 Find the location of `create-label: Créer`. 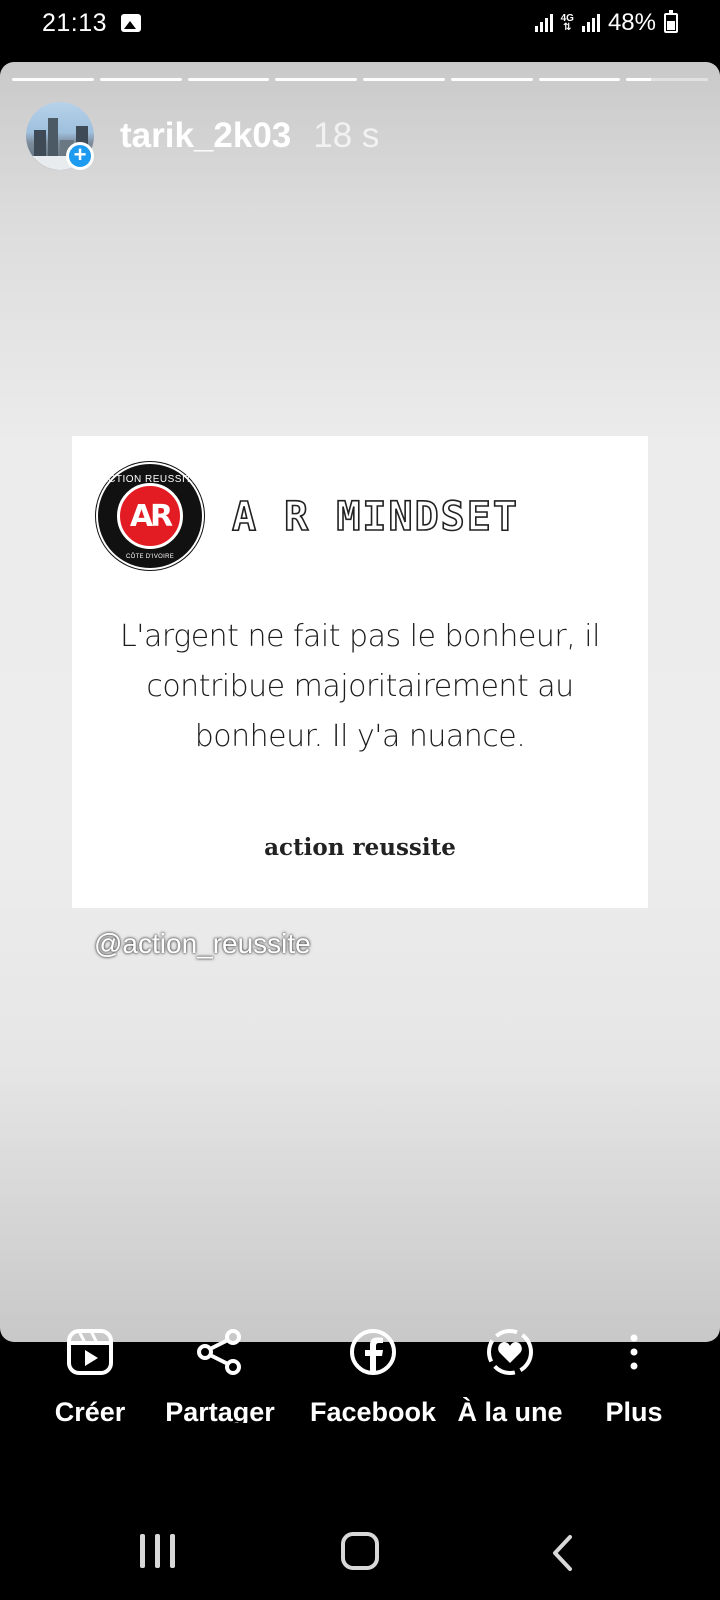

create-label: Créer is located at coordinates (90, 1410).